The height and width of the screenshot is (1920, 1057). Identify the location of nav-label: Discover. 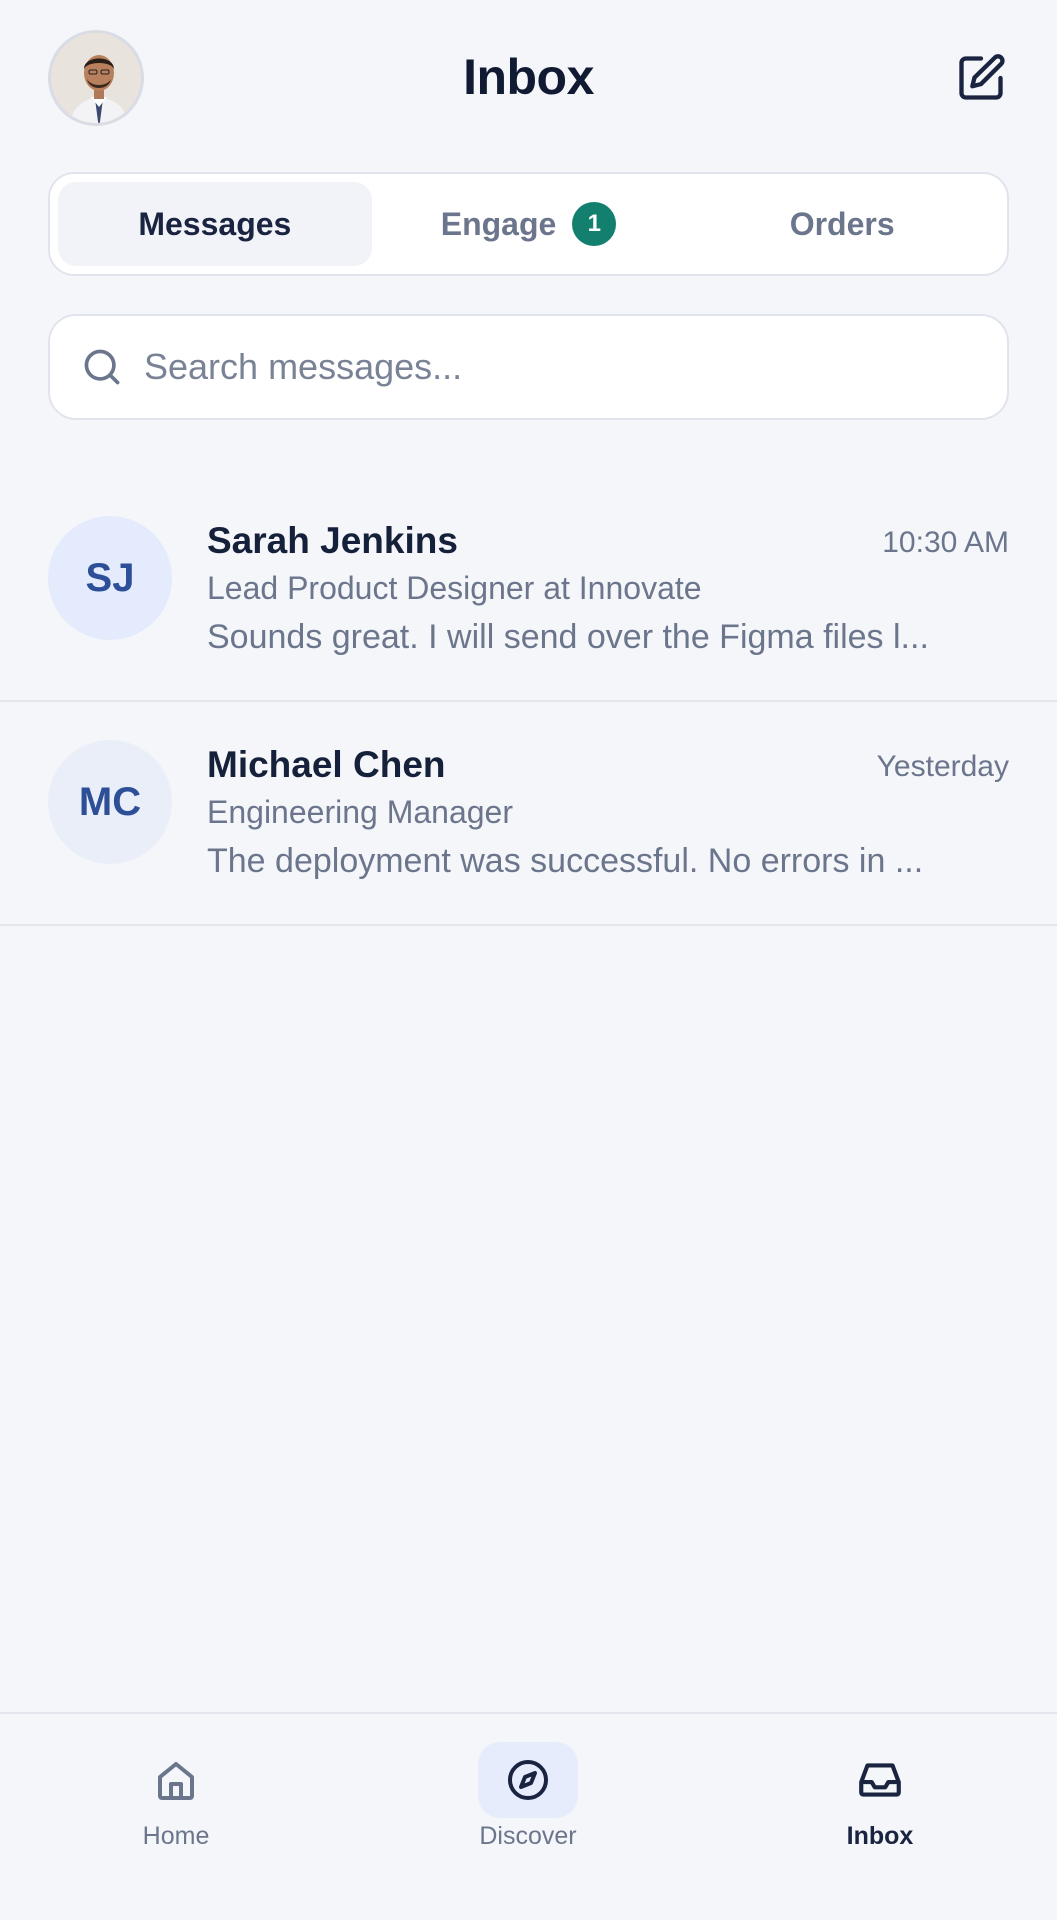
(528, 1836).